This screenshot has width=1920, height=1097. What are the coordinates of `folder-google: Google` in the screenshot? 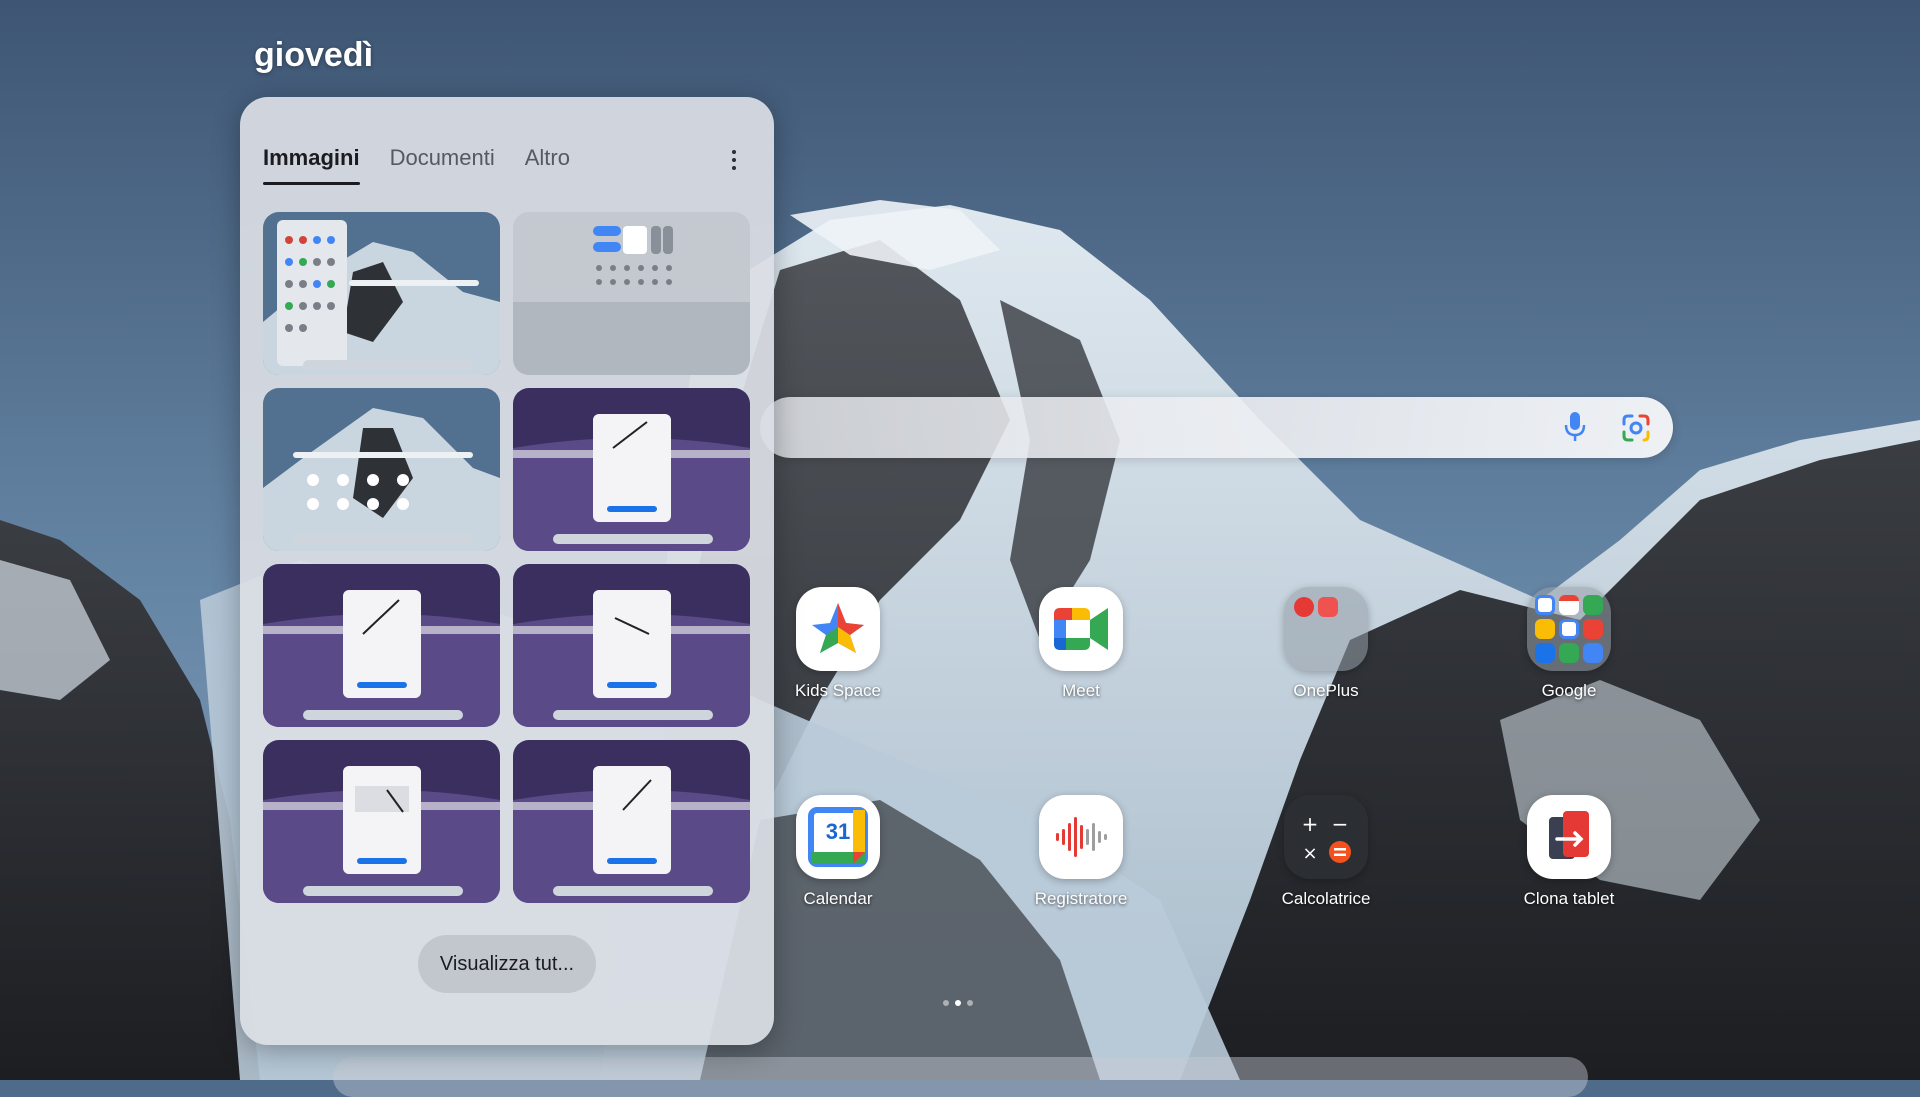 It's located at (1569, 644).